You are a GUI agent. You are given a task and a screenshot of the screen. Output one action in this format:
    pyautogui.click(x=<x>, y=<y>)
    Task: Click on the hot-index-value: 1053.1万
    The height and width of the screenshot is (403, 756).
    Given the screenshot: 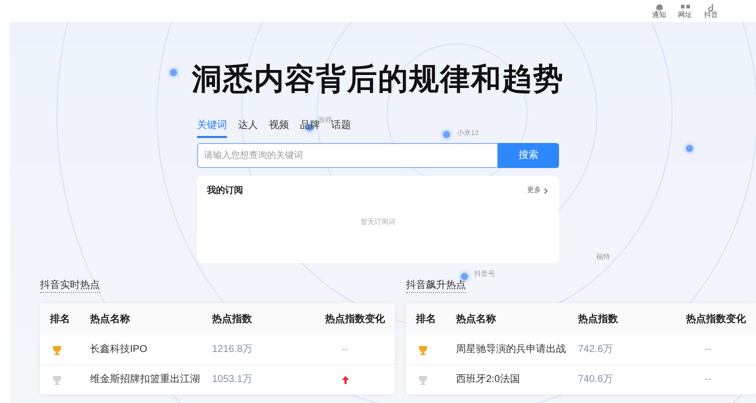 What is the action you would take?
    pyautogui.click(x=233, y=380)
    